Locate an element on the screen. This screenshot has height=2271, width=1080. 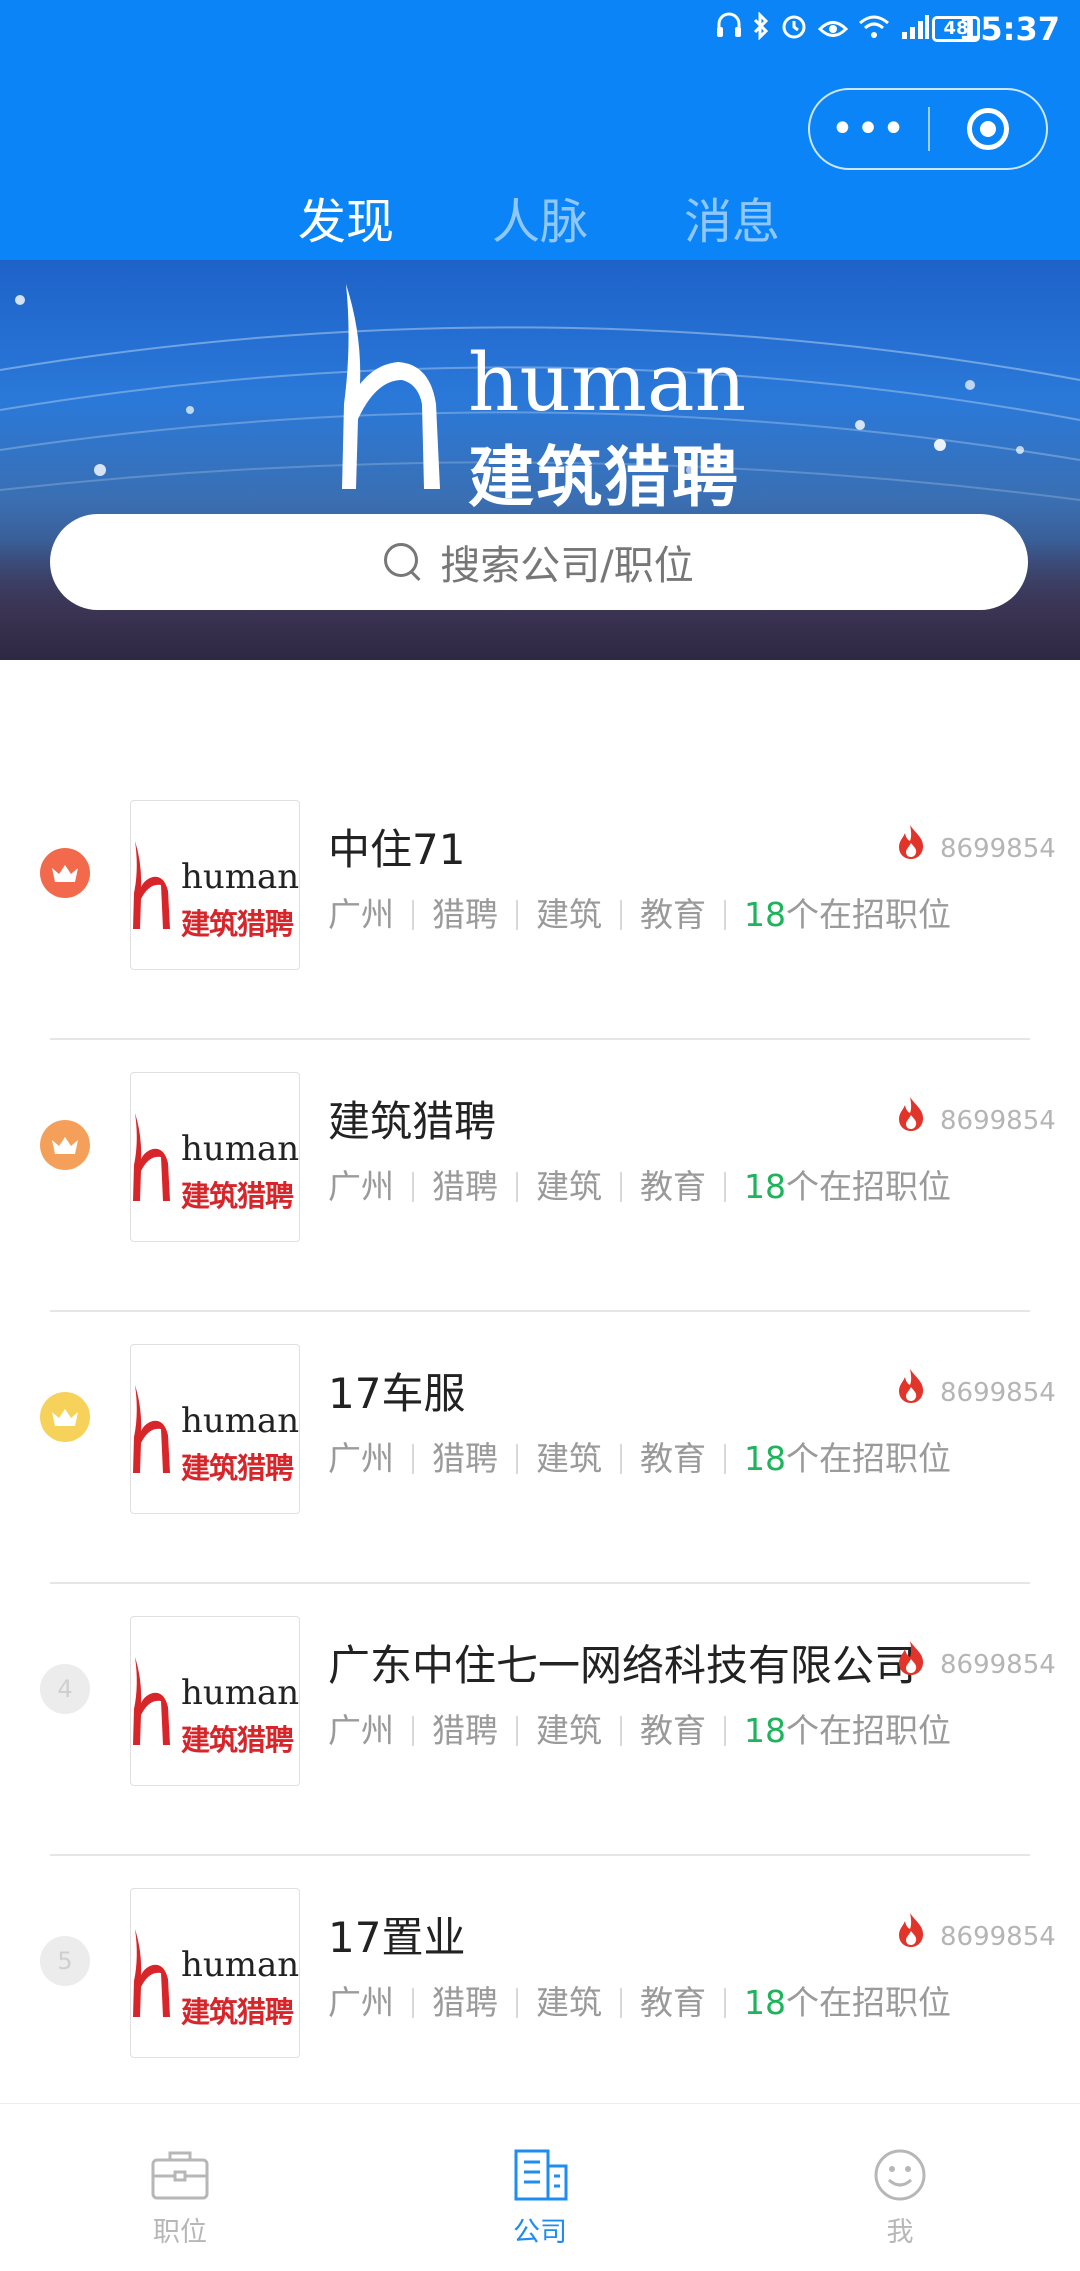
tab-discover: 发现 is located at coordinates (346, 225).